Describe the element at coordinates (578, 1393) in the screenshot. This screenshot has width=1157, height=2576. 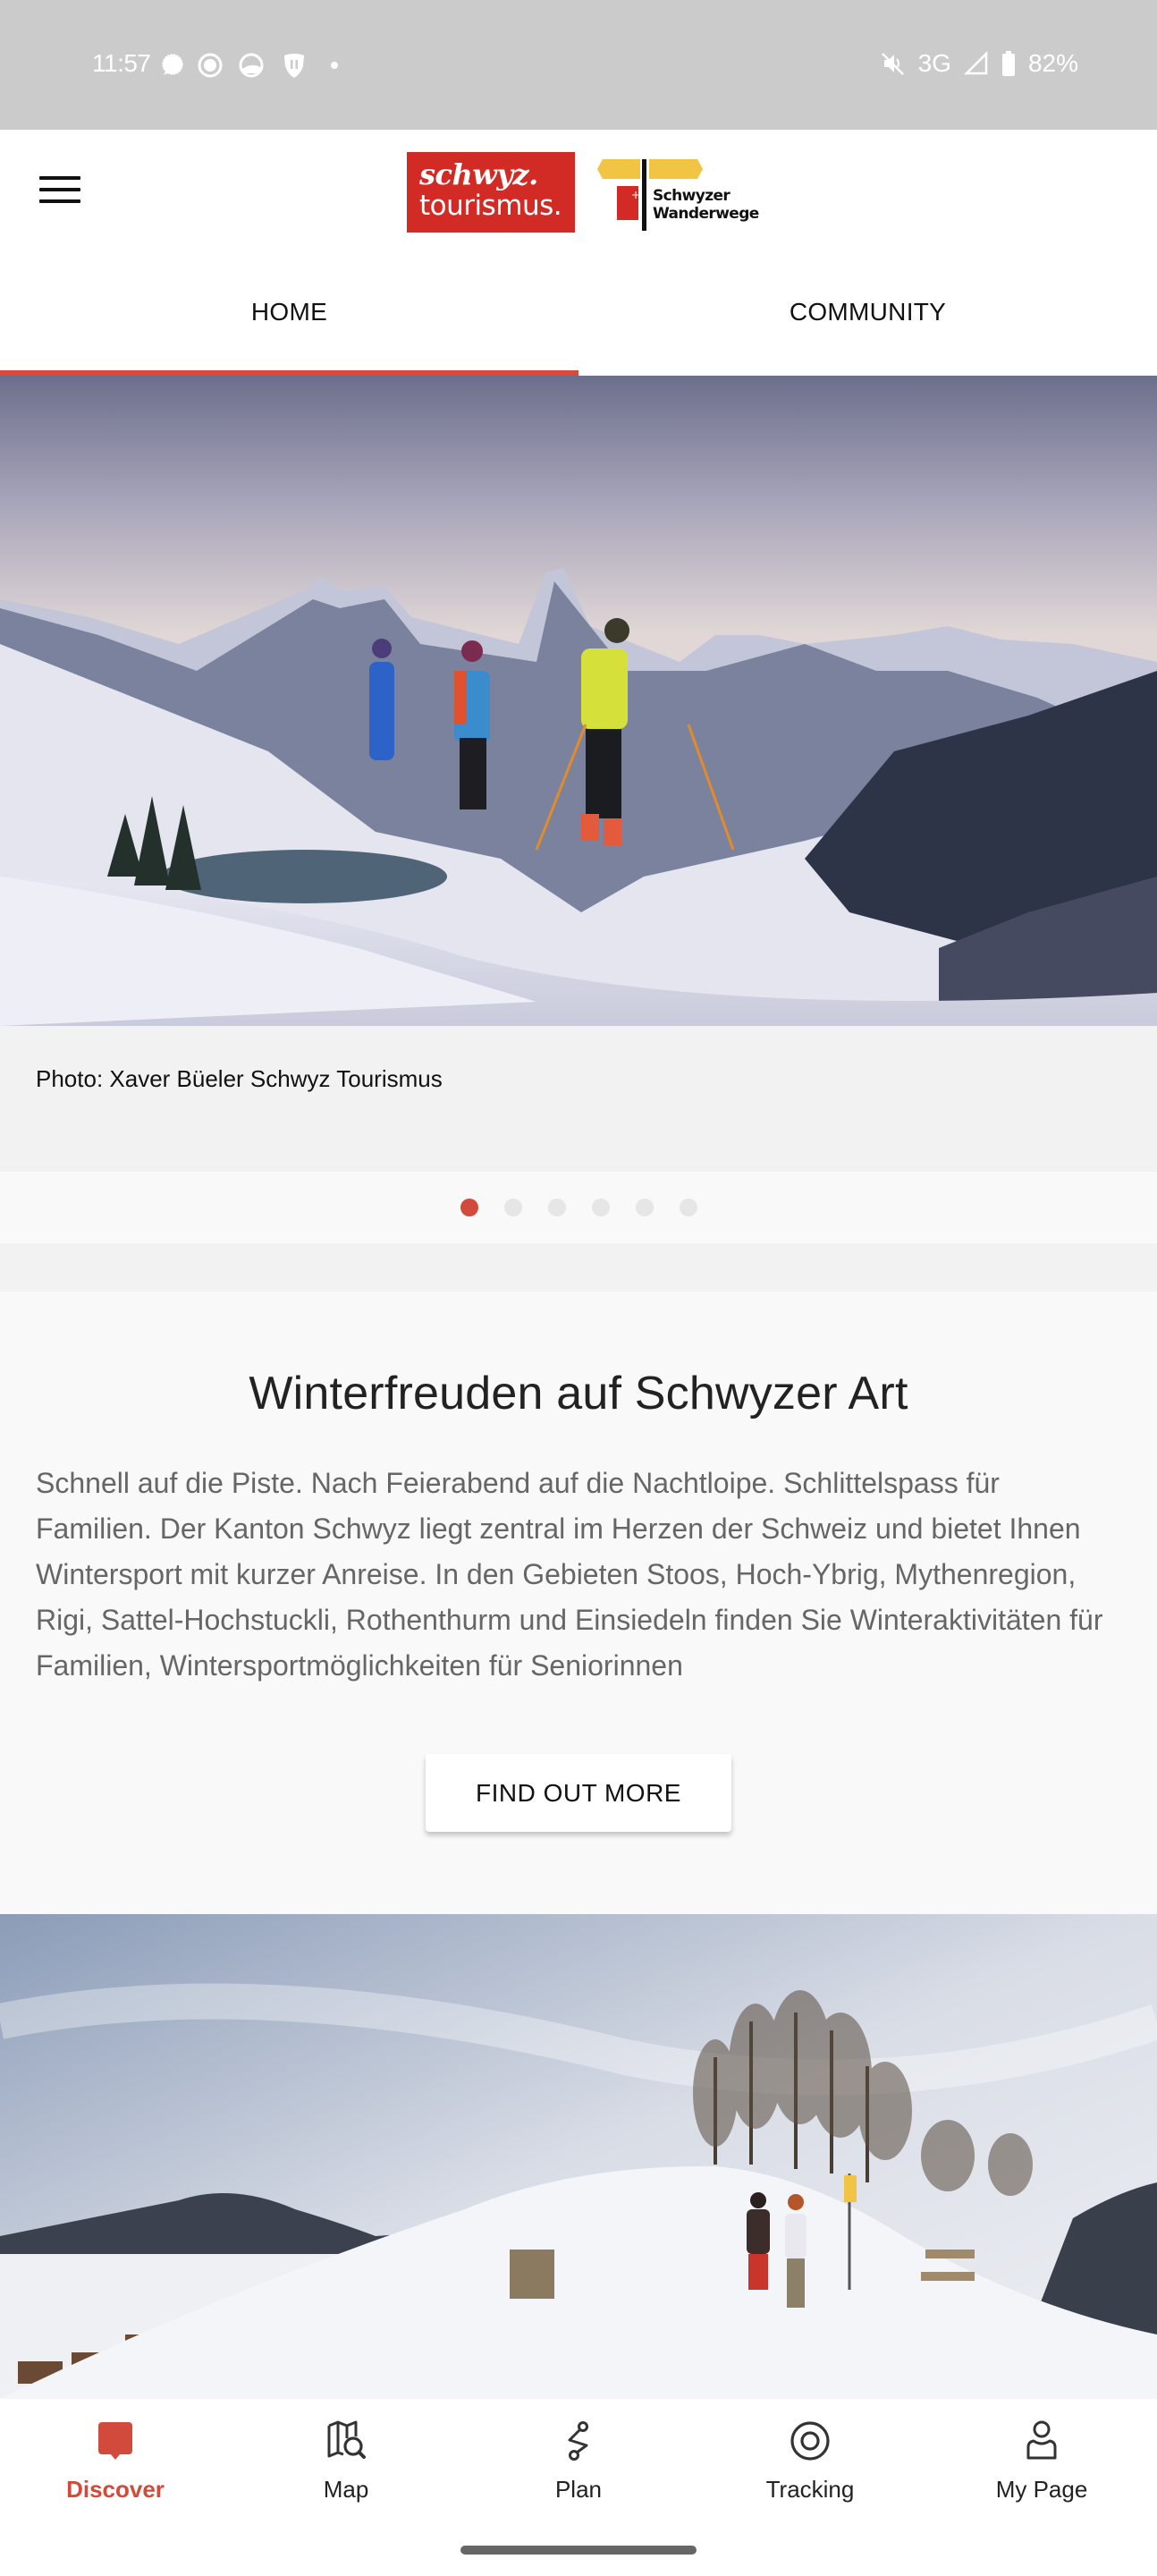
I see `article-title: Winterfreuden auf Schwyzer Art` at that location.